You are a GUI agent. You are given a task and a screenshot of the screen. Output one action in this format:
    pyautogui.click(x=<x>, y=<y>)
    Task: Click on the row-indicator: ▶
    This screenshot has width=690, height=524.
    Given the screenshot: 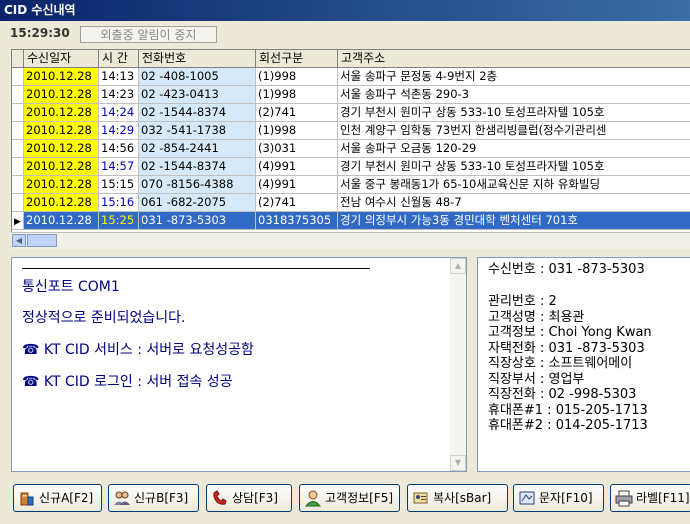 What is the action you would take?
    pyautogui.click(x=18, y=220)
    